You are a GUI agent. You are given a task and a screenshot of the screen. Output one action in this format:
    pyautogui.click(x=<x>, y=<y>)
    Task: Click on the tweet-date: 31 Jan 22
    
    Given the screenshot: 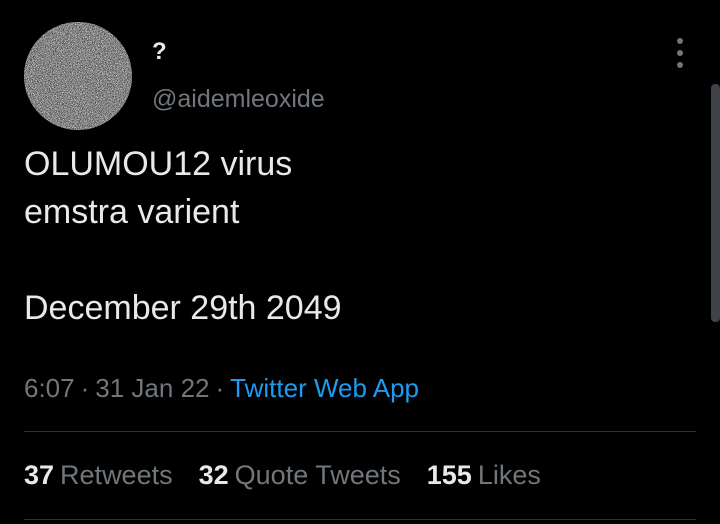 What is the action you would take?
    pyautogui.click(x=152, y=388)
    